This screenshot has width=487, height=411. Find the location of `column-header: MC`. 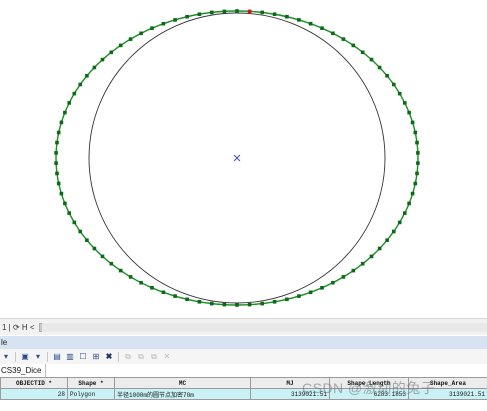

column-header: MC is located at coordinates (182, 383).